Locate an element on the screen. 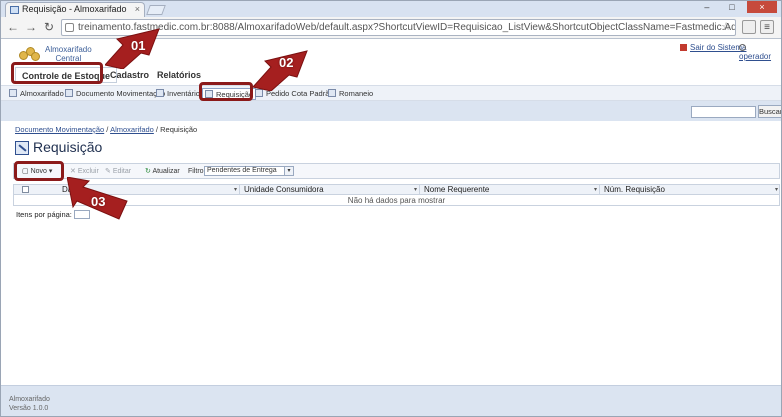 The image size is (782, 417). tab-close-icon: × is located at coordinates (137, 9).